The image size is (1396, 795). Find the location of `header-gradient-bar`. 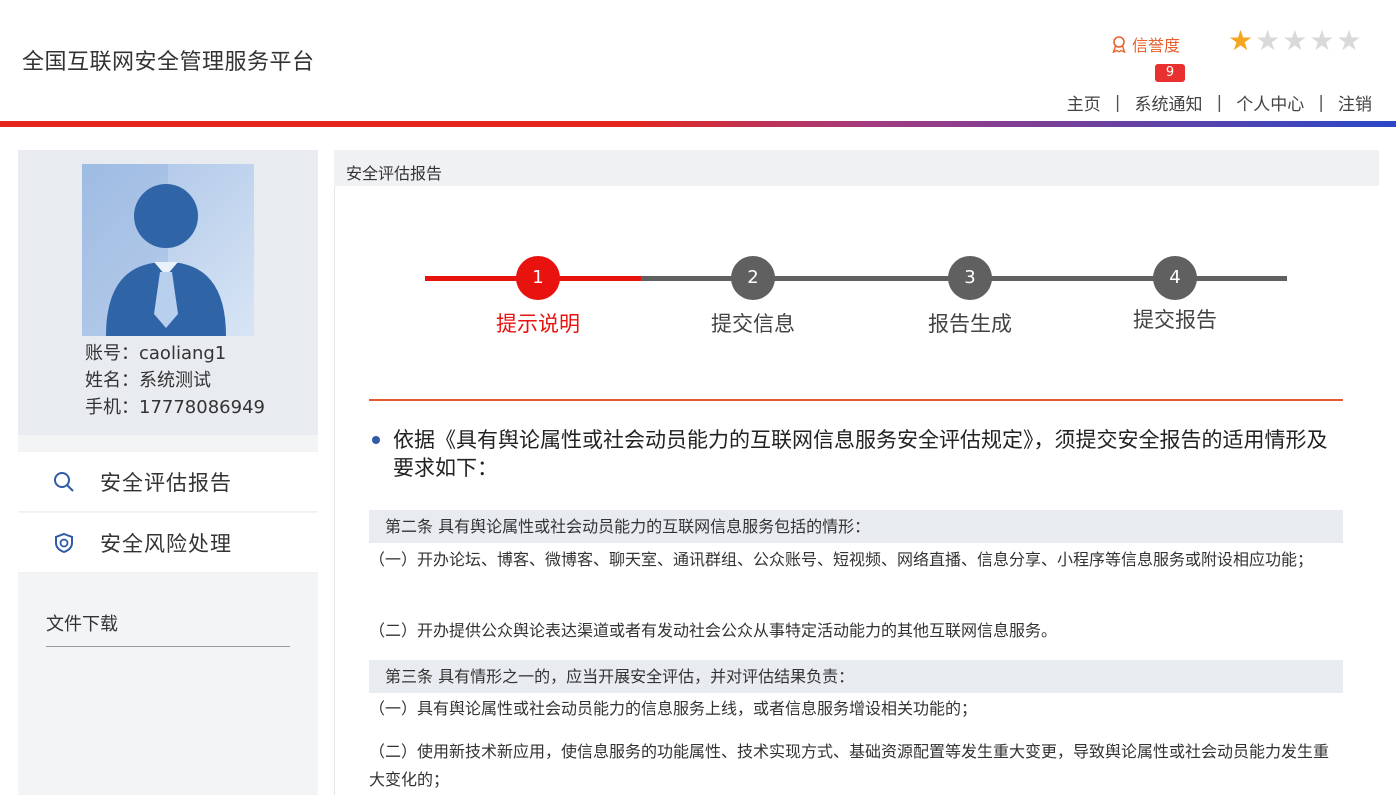

header-gradient-bar is located at coordinates (698, 124).